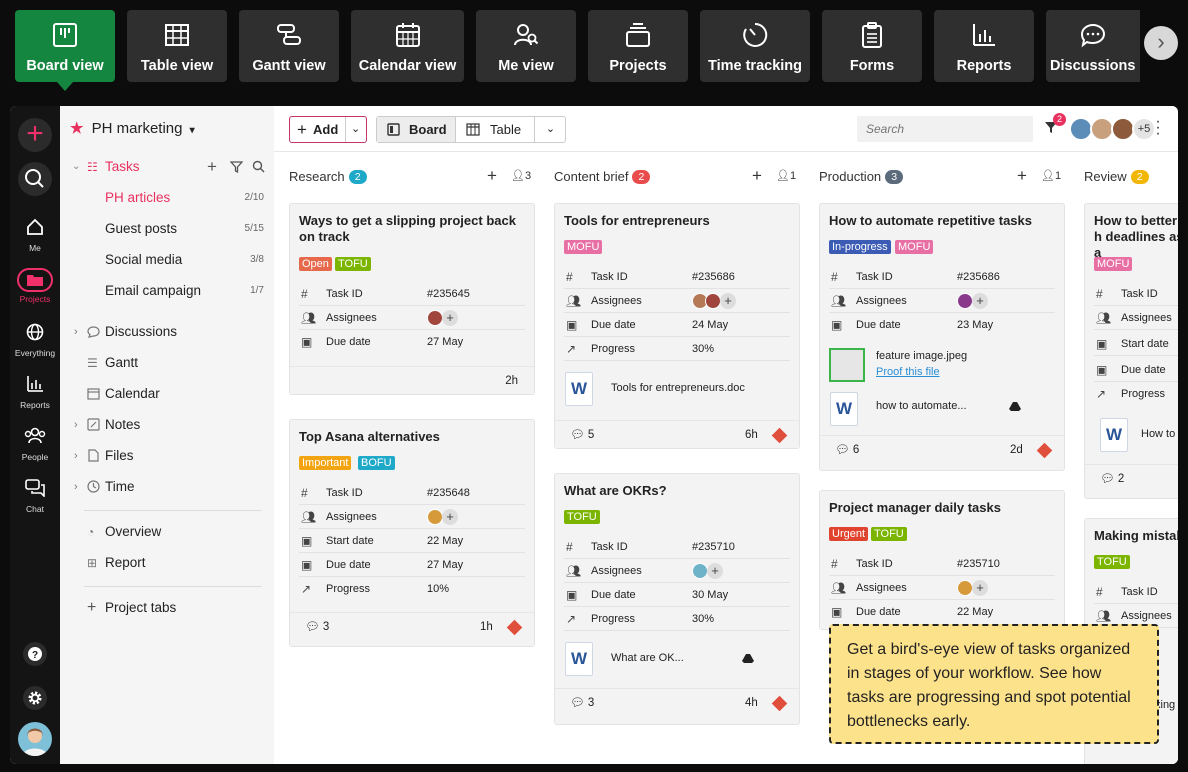  Describe the element at coordinates (914, 247) in the screenshot. I see `tag-badge: MOFU` at that location.